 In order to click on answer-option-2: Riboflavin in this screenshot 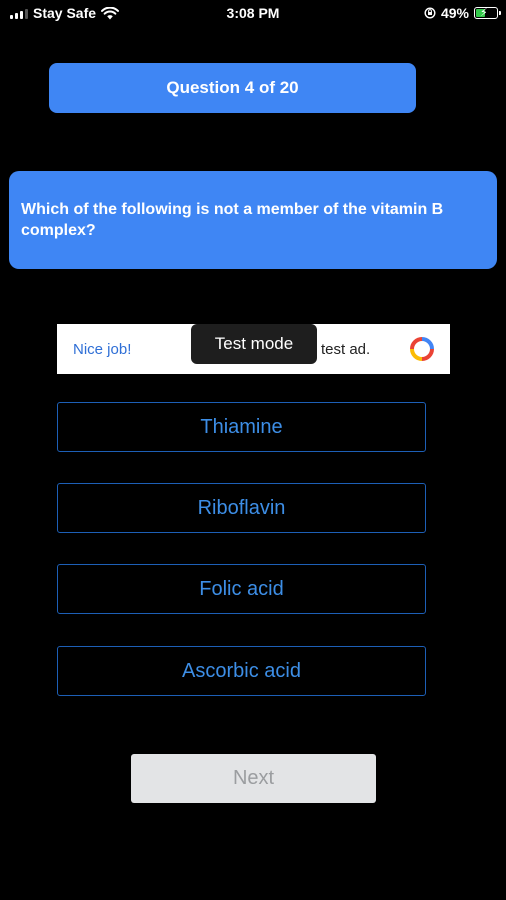, I will do `click(241, 508)`.